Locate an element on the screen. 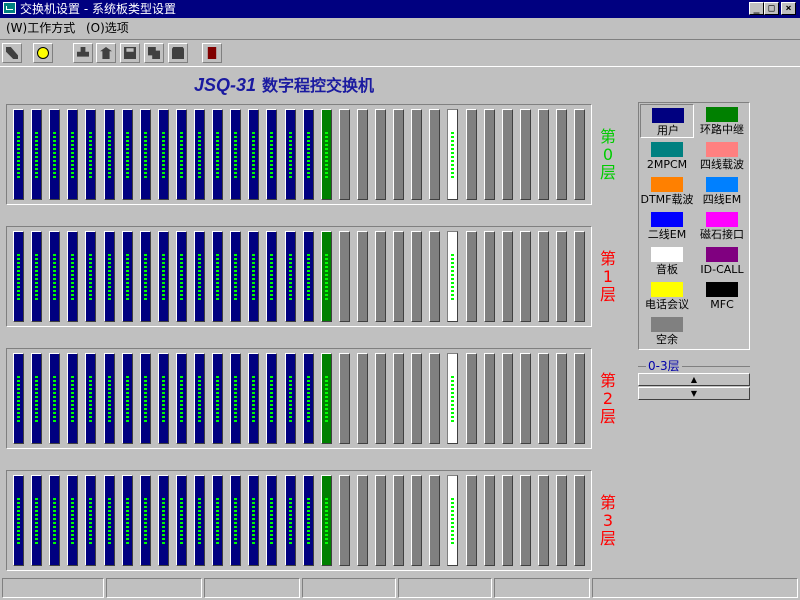 The image size is (800, 600). network-button is located at coordinates (106, 53).